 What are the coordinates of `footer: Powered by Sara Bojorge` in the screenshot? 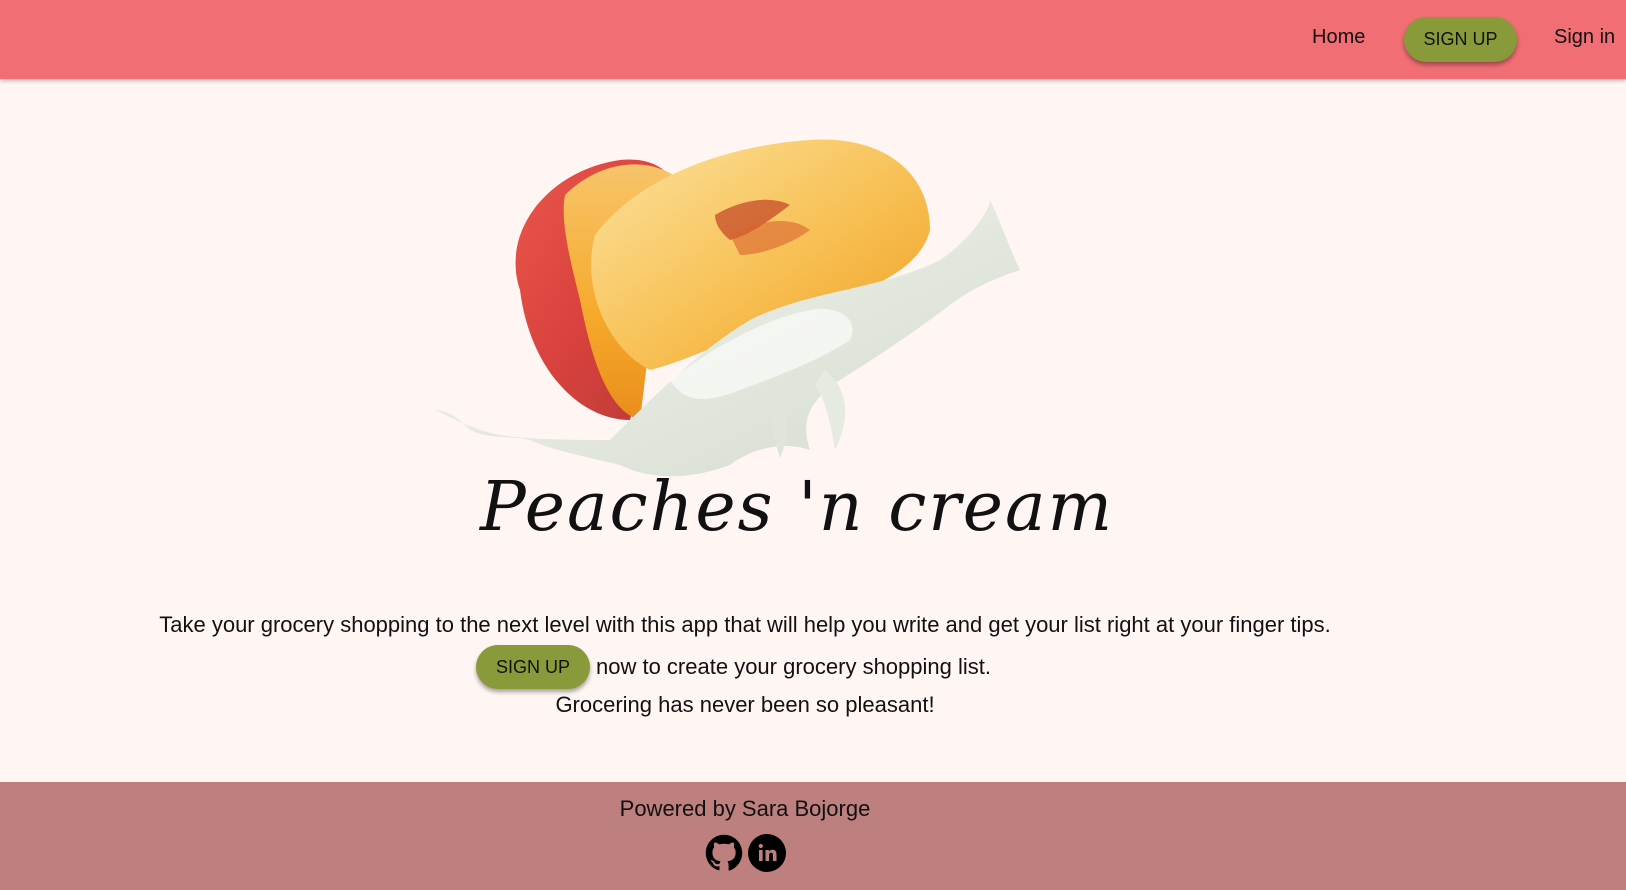 It's located at (813, 836).